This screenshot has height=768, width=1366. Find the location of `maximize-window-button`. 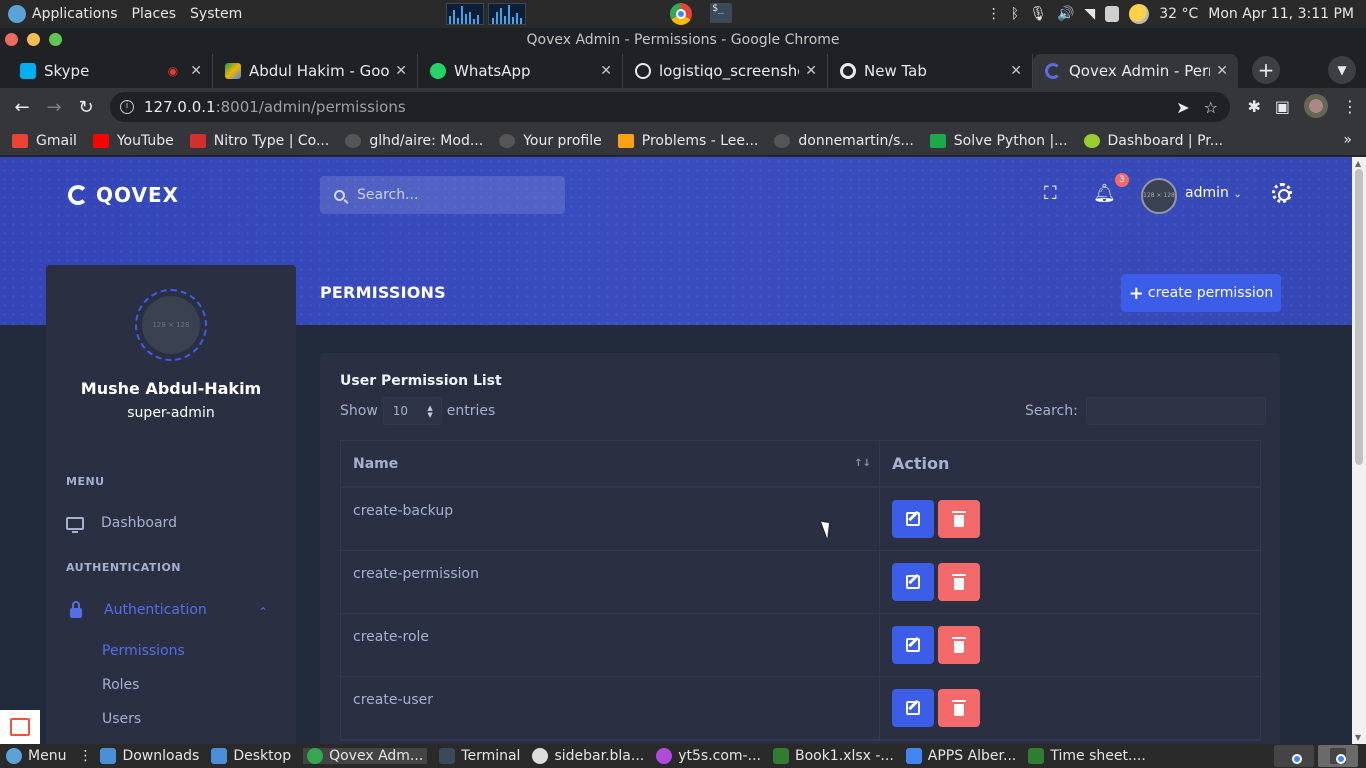

maximize-window-button is located at coordinates (55, 39).